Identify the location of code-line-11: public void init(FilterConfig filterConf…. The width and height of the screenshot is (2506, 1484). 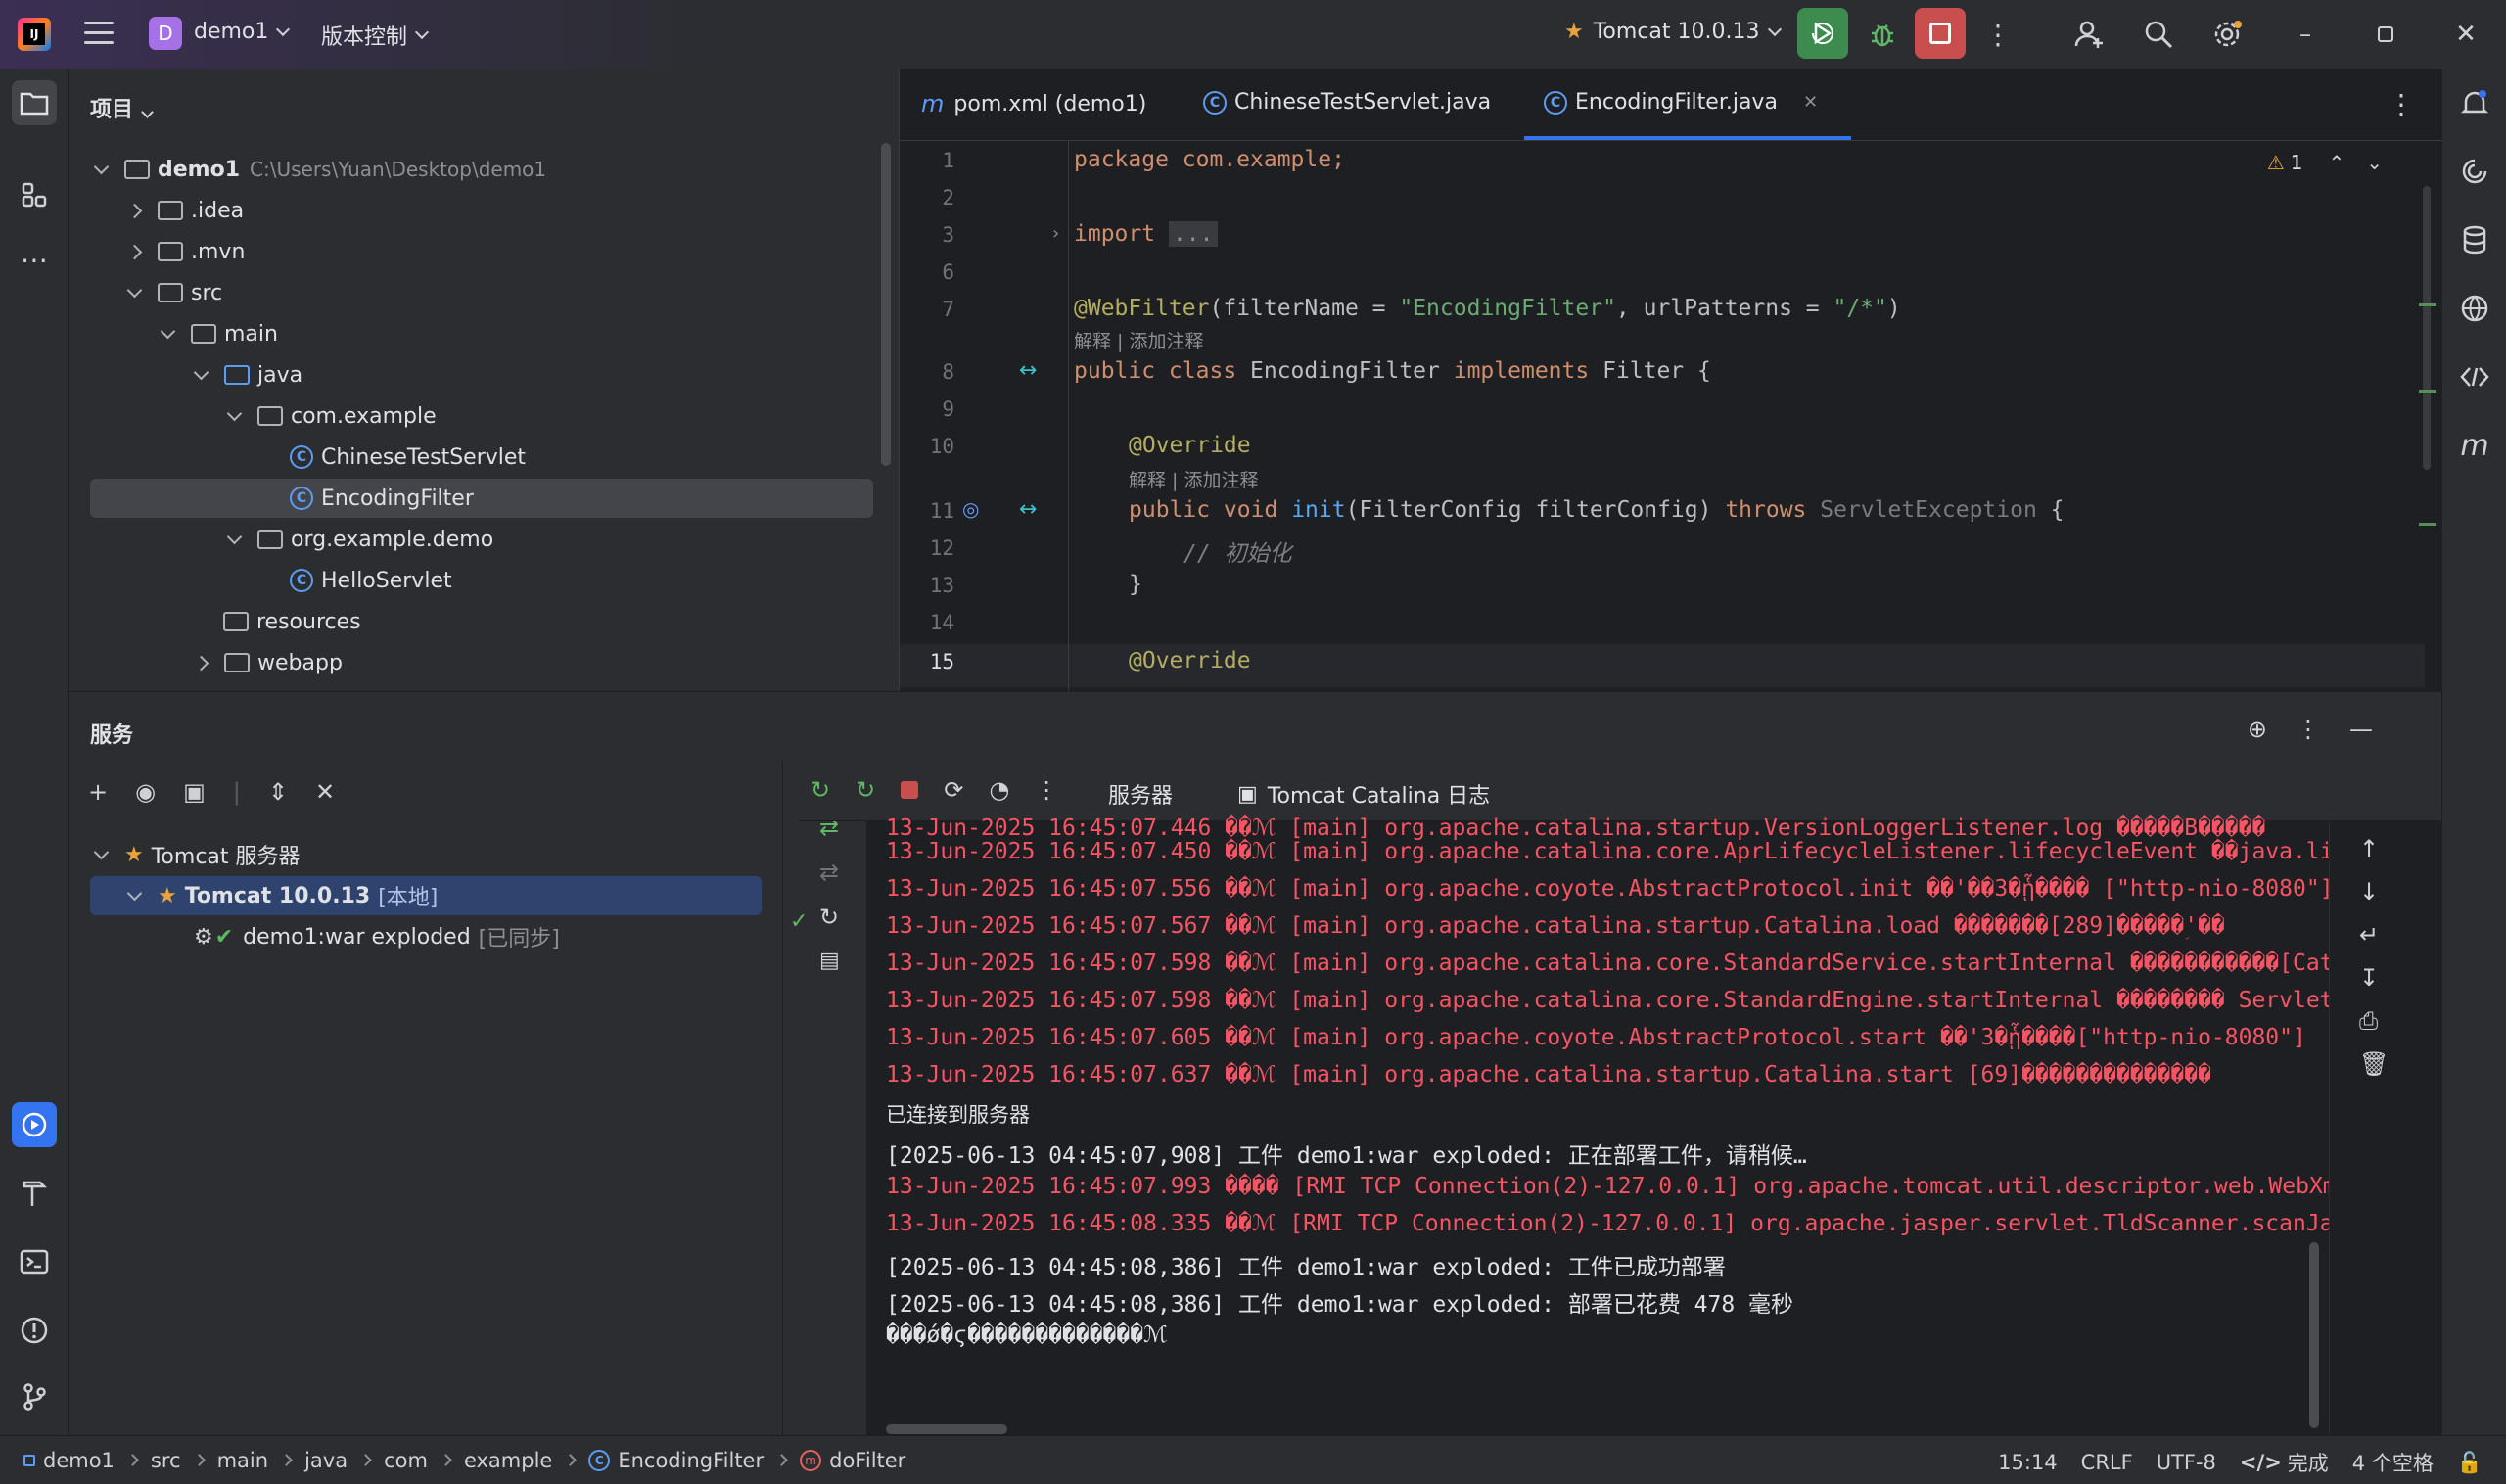
(1597, 510).